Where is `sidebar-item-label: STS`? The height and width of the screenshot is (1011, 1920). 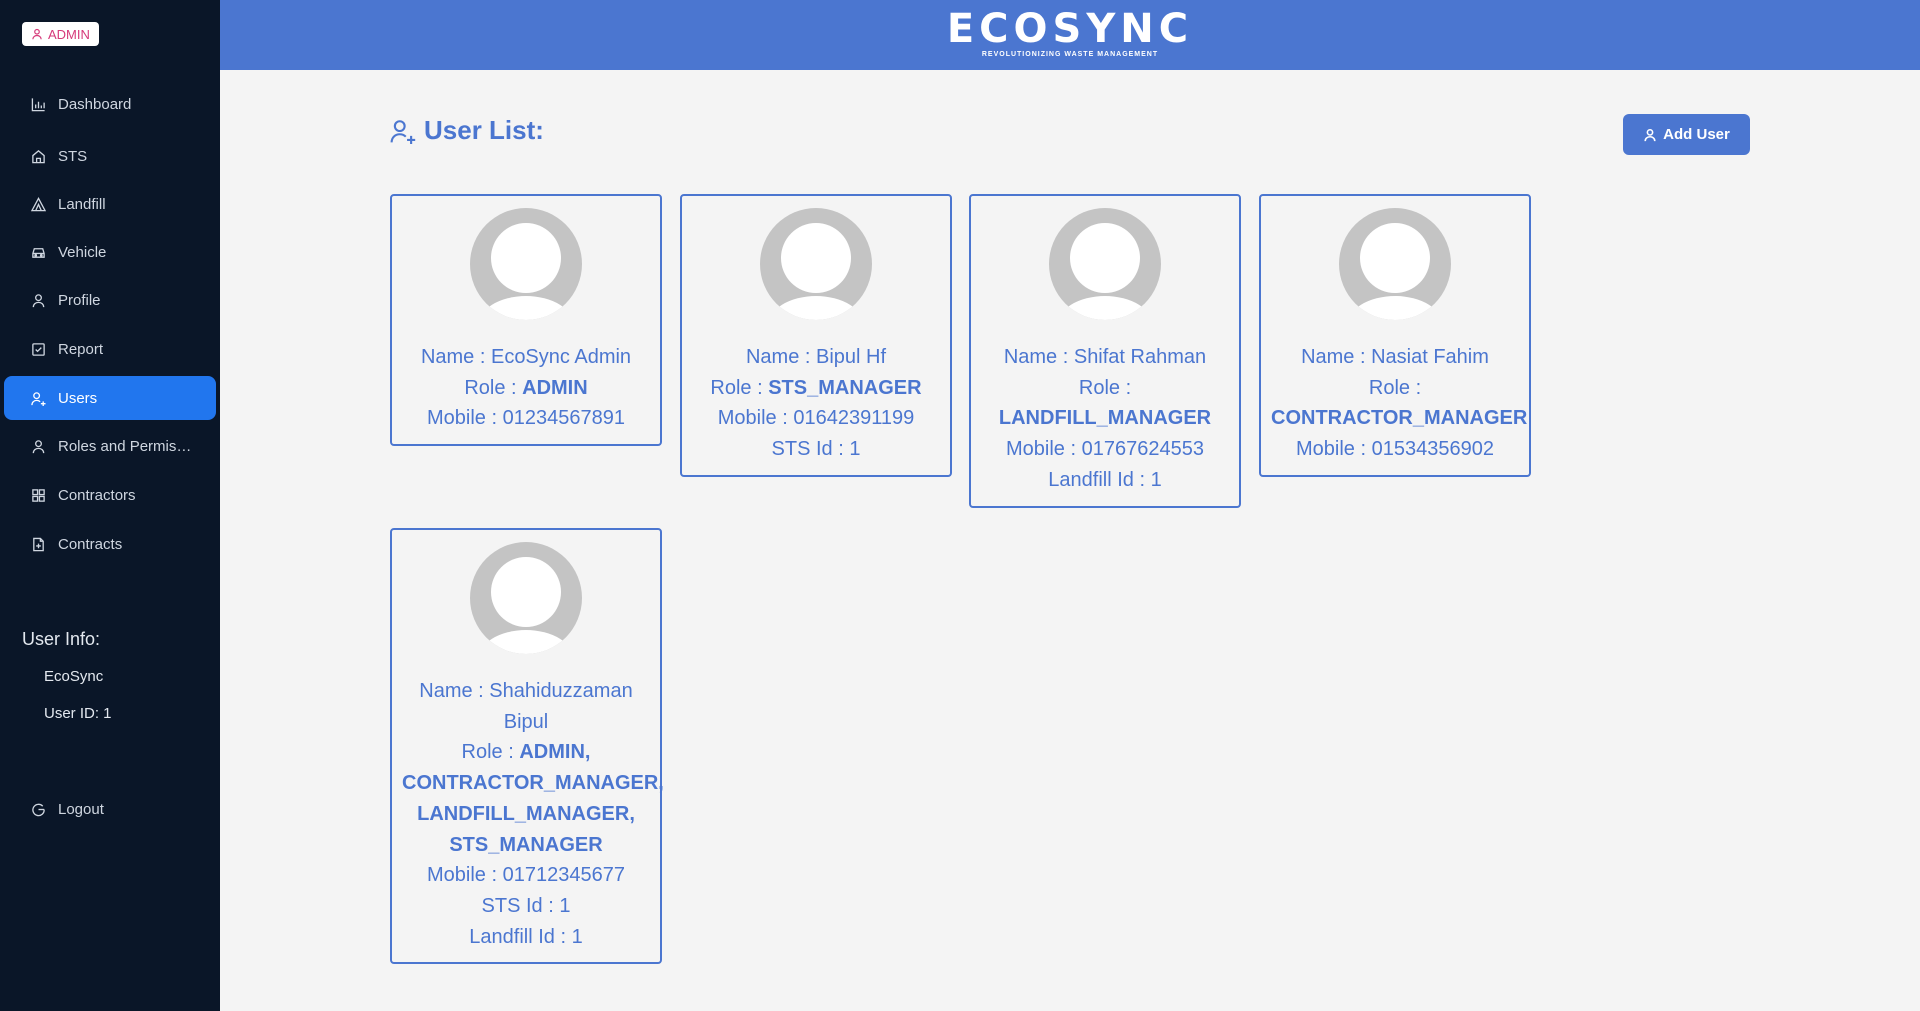 sidebar-item-label: STS is located at coordinates (73, 156).